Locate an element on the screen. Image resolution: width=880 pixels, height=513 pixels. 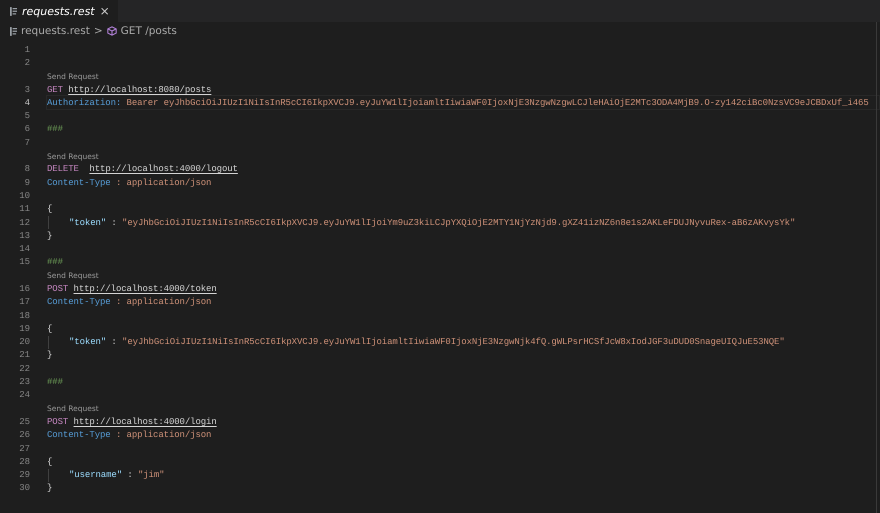
line-number: 19 is located at coordinates (24, 329).